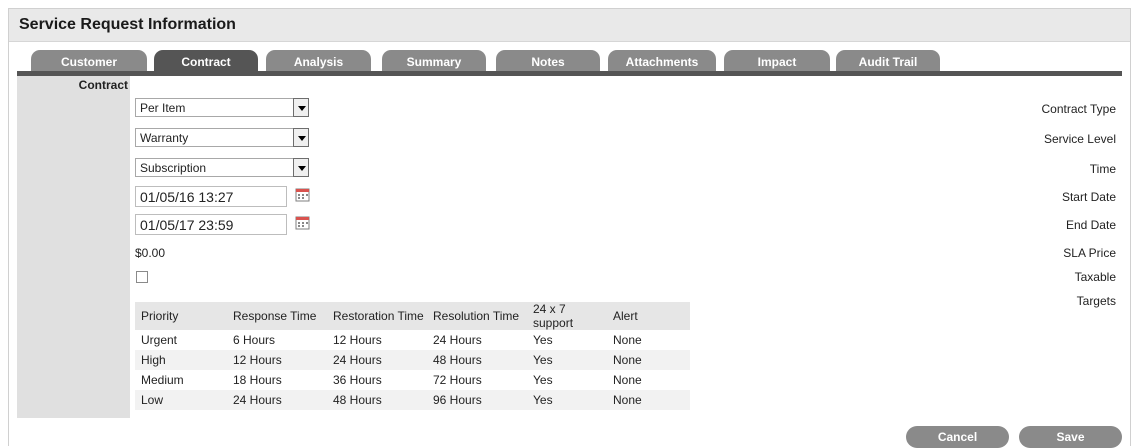 The height and width of the screenshot is (448, 1137). What do you see at coordinates (277, 316) in the screenshot?
I see `column-header: Response Time` at bounding box center [277, 316].